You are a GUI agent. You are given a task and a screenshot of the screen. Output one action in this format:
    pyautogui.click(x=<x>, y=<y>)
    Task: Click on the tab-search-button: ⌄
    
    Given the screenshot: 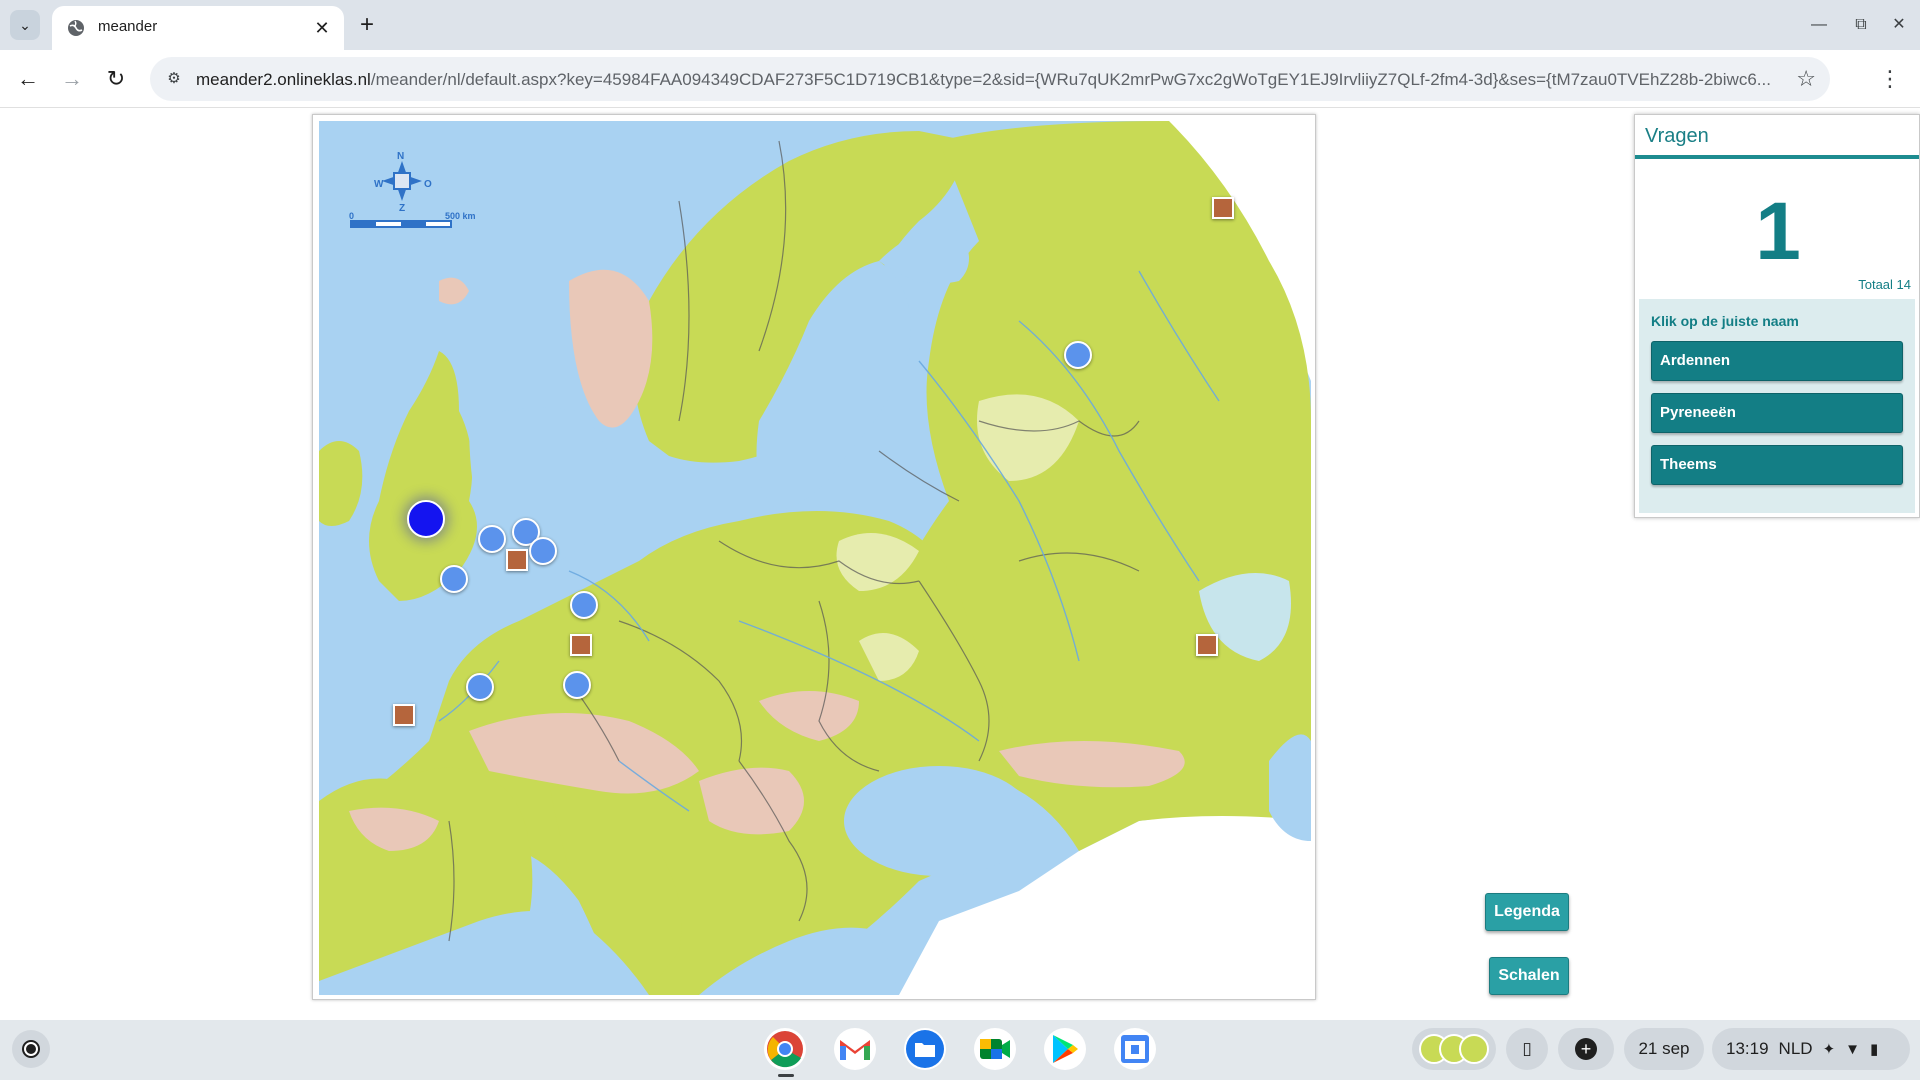 What is the action you would take?
    pyautogui.click(x=25, y=25)
    